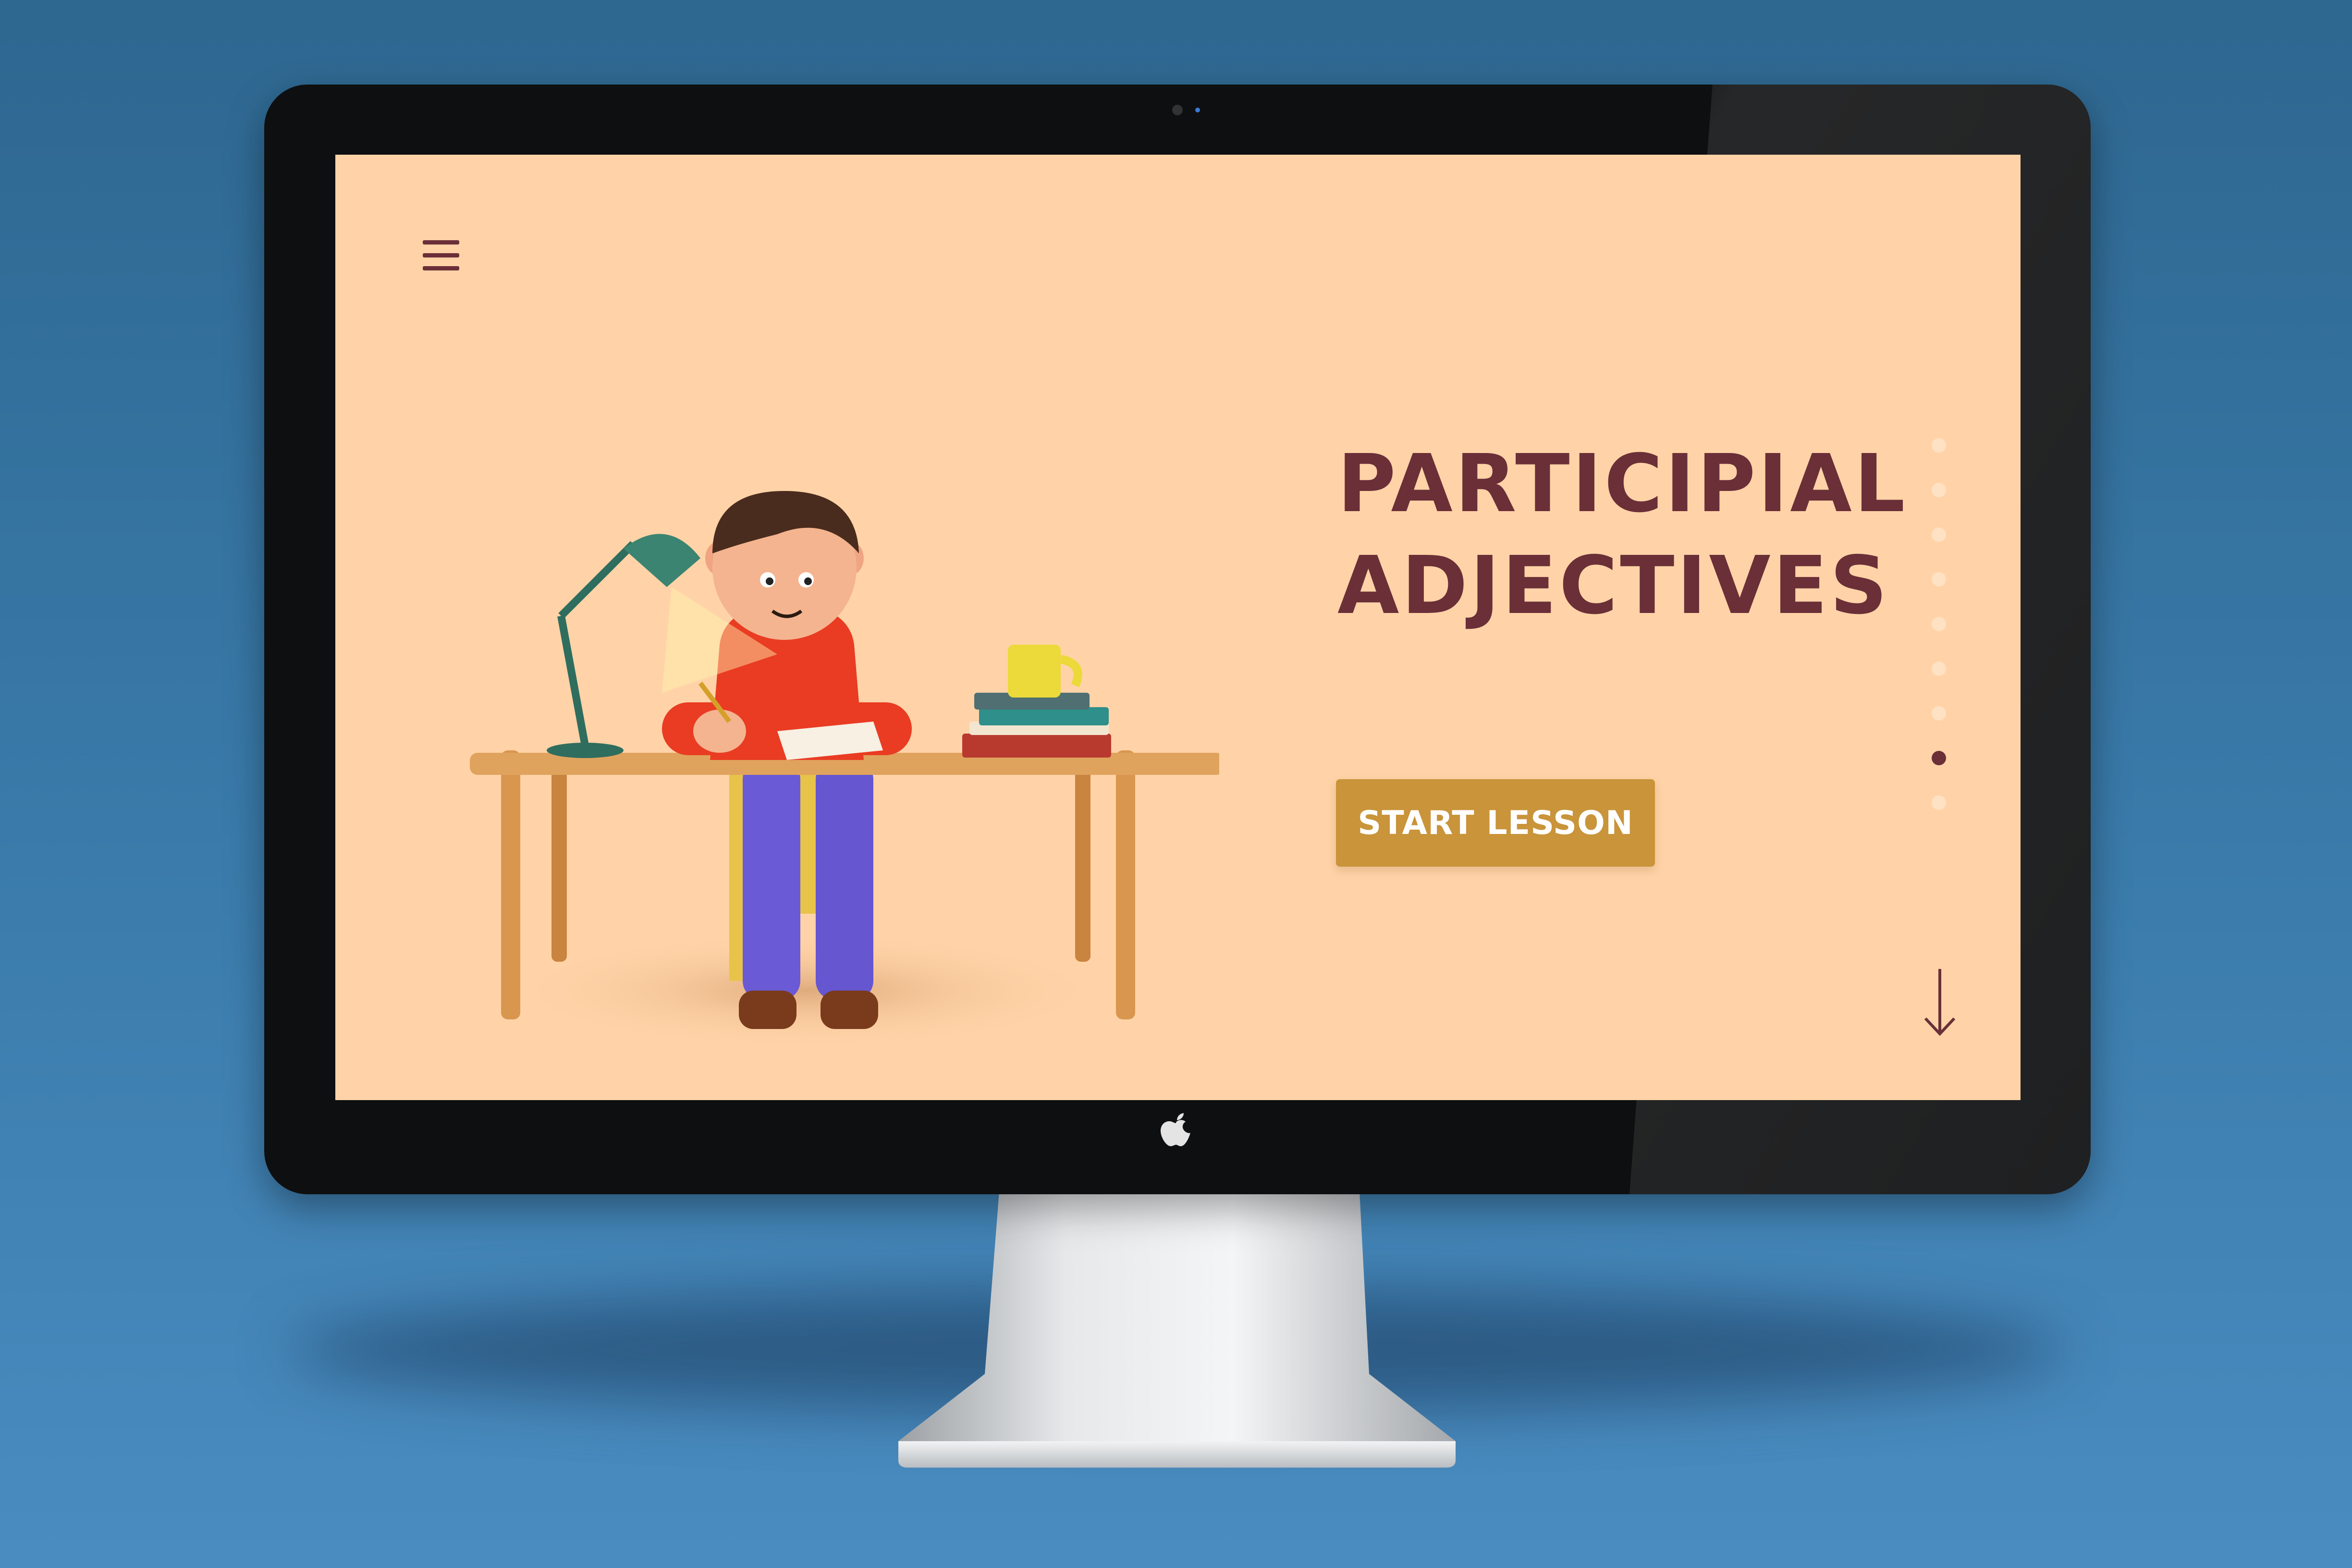 The image size is (2352, 1568). I want to click on title-line-1: PARTICIPIAL, so click(1623, 484).